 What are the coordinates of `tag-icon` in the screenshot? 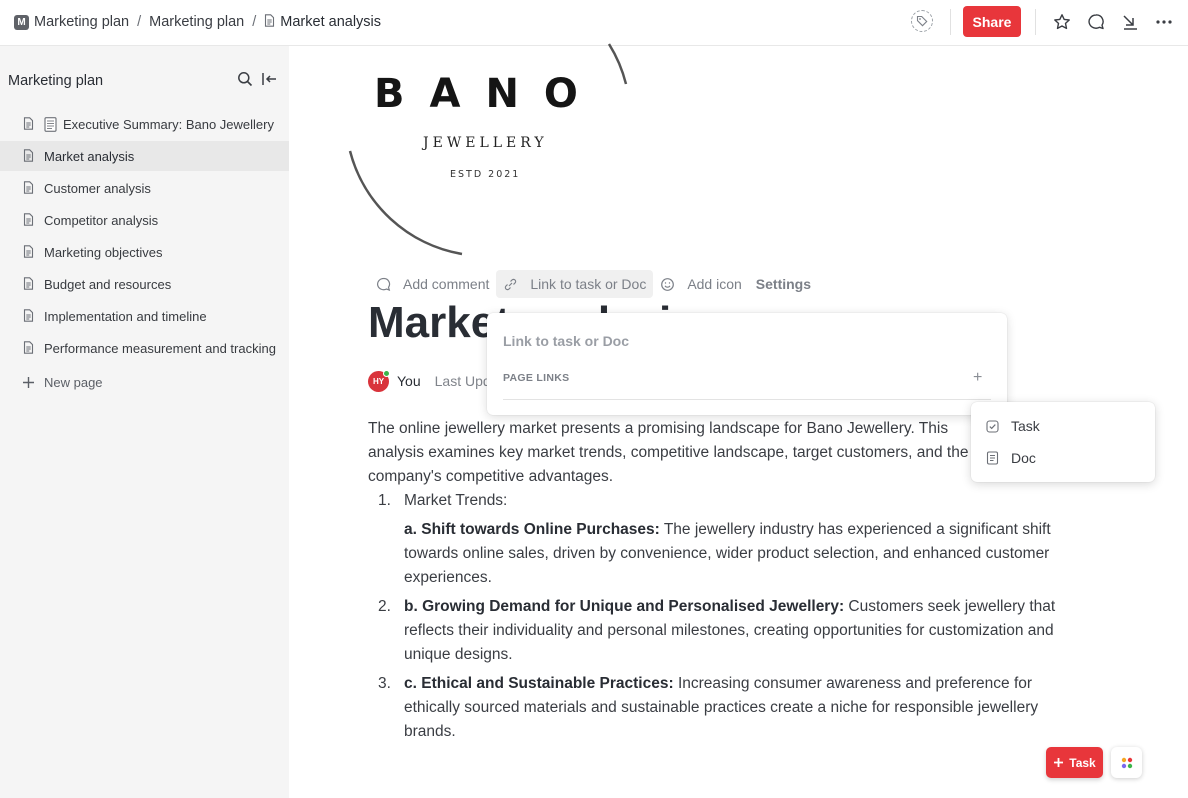 It's located at (922, 21).